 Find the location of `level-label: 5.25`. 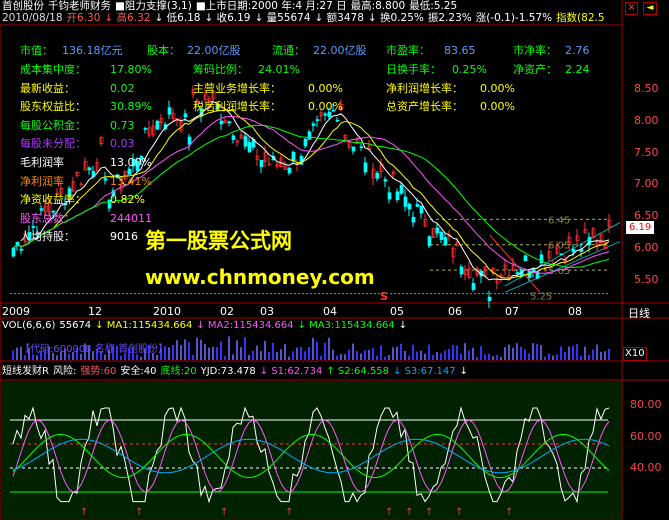

level-label: 5.25 is located at coordinates (541, 297).